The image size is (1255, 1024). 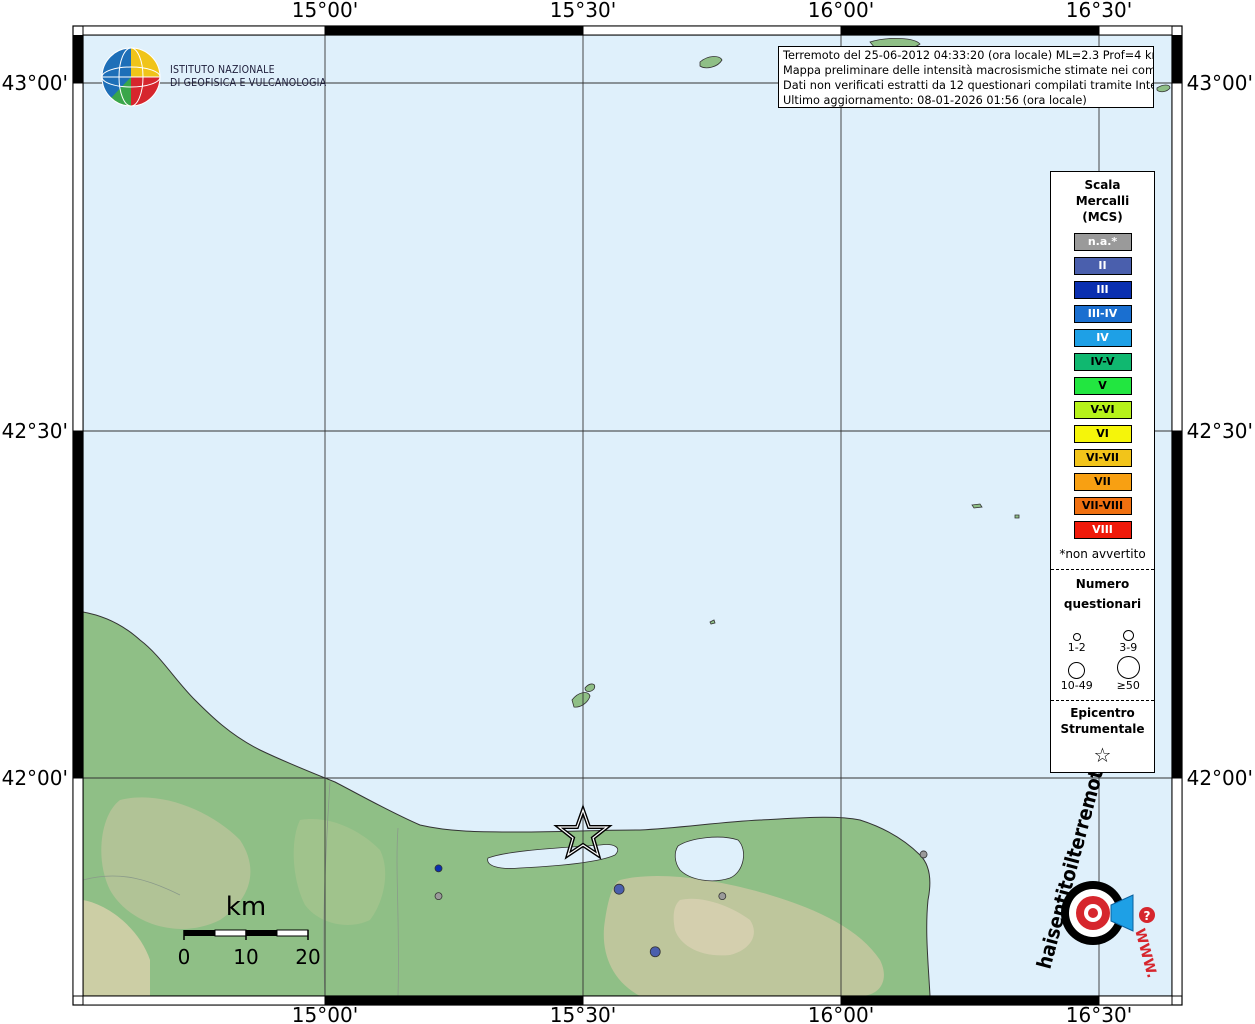 I want to click on count-item: 1-2, so click(x=1077, y=635).